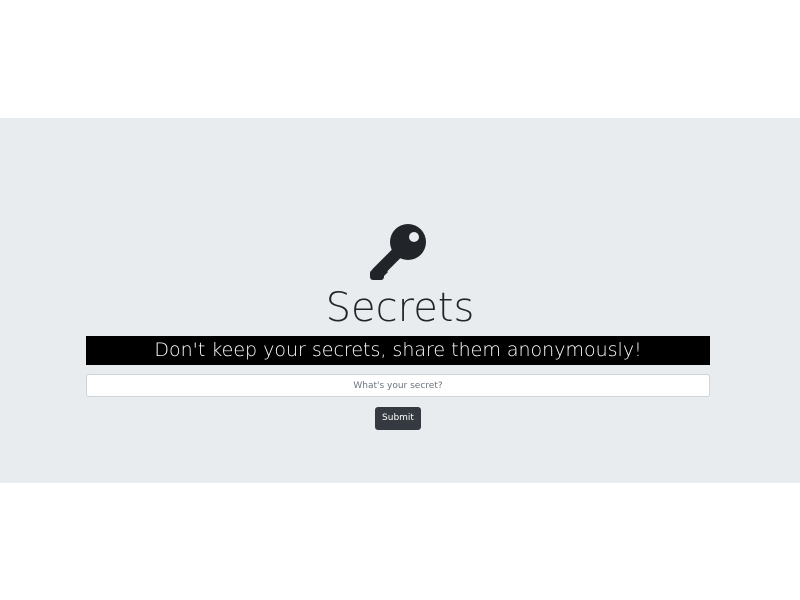  I want to click on secret-input, so click(398, 385).